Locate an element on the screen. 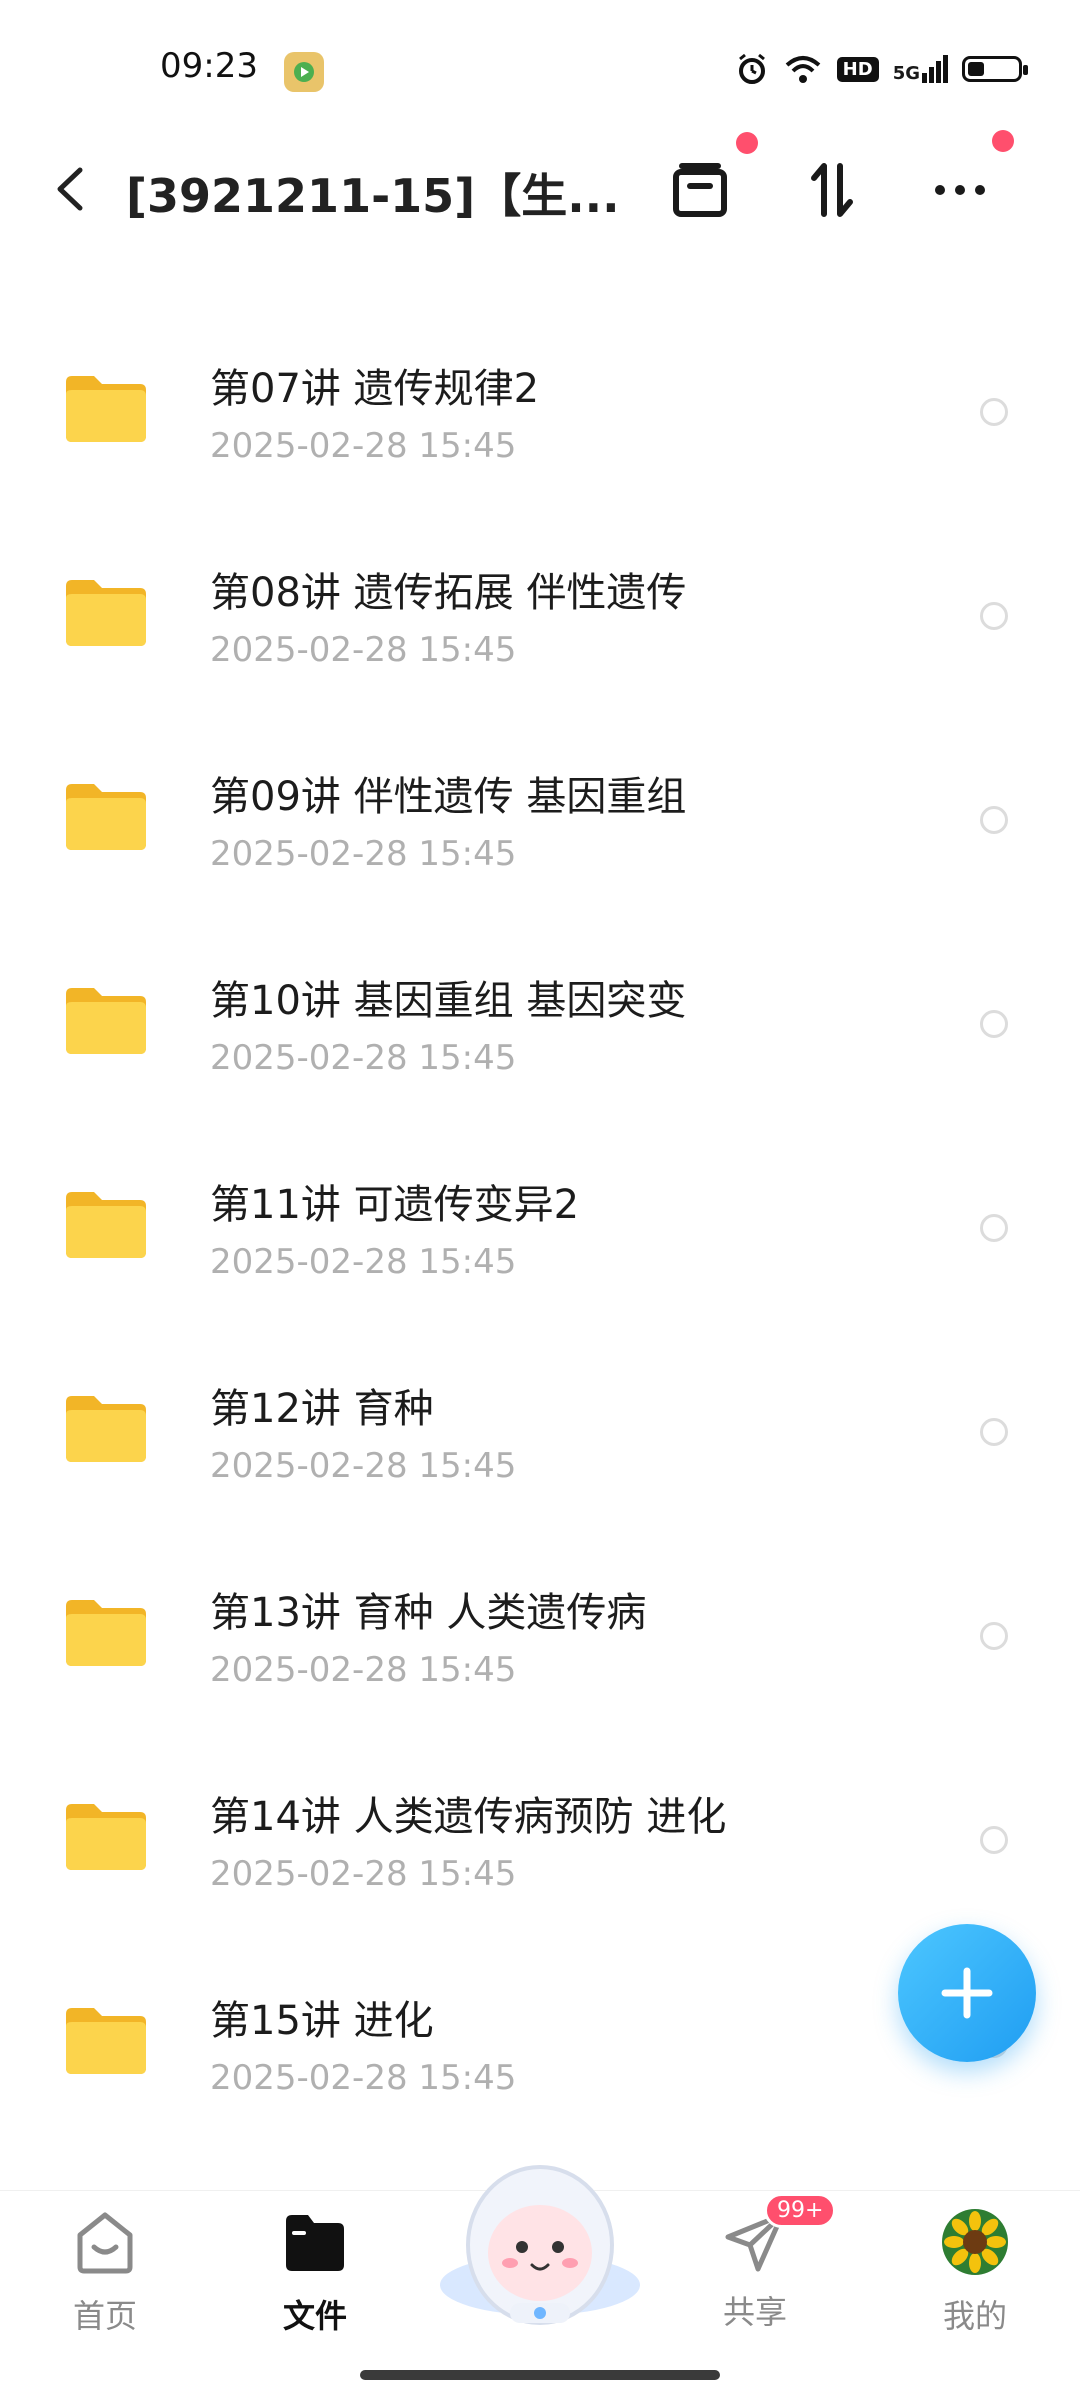 Image resolution: width=1080 pixels, height=2401 pixels. folder-name: 第12讲 育种 is located at coordinates (322, 1409).